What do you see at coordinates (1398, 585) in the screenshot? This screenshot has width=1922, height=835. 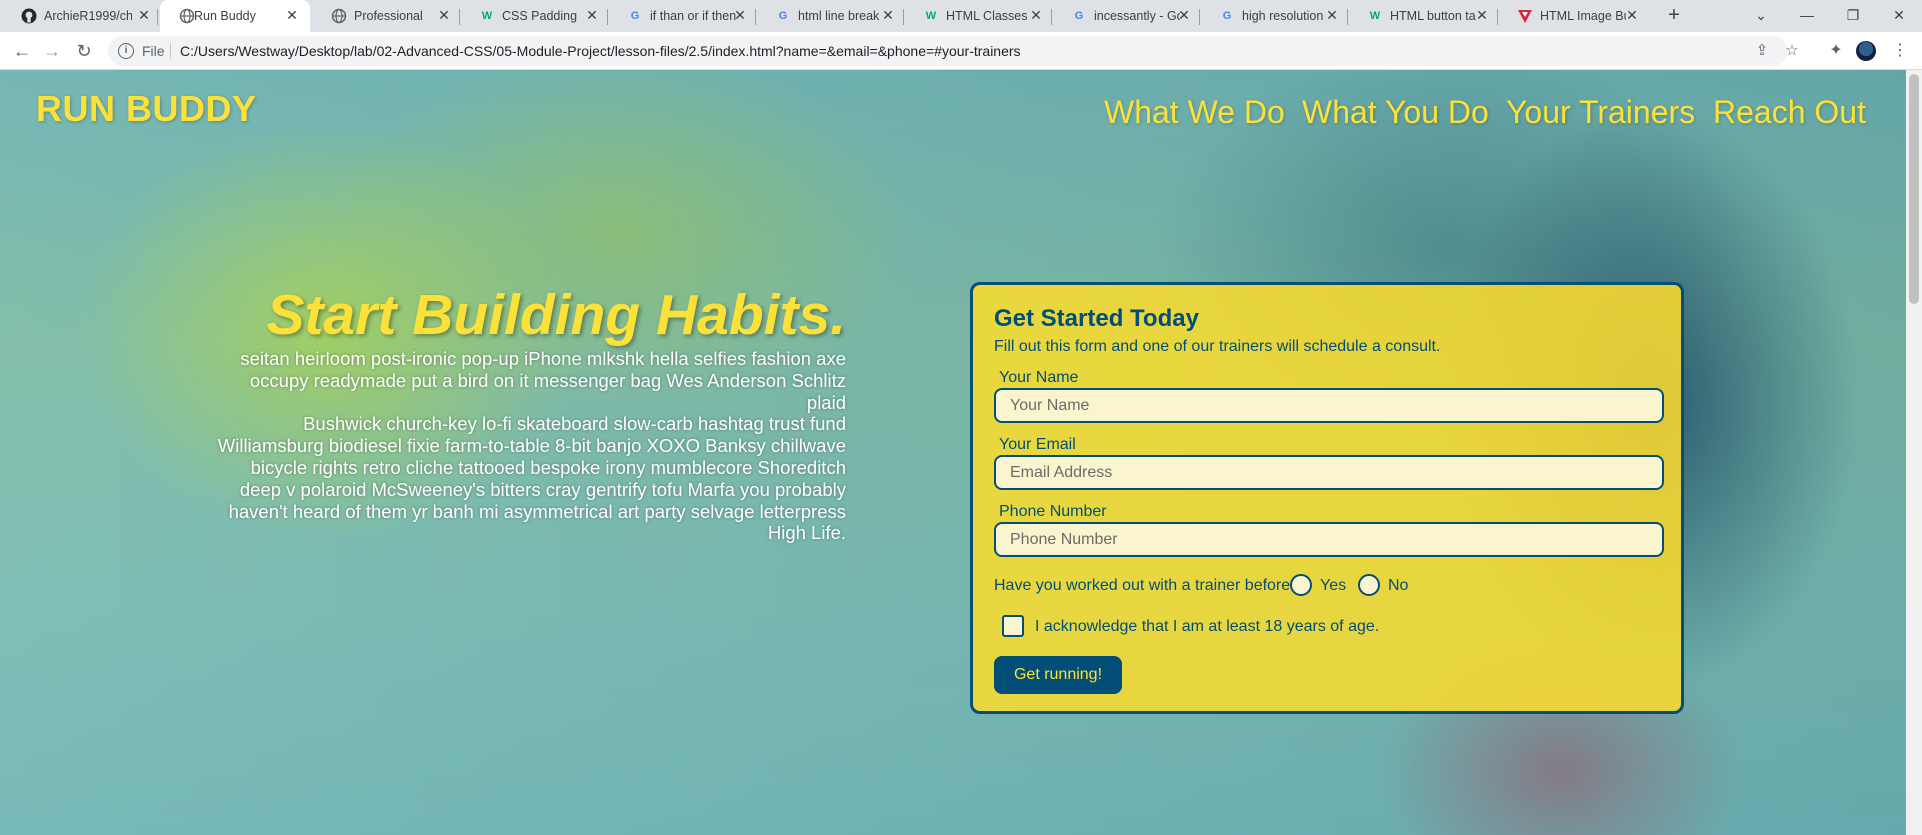 I see `radio-no-label: No` at bounding box center [1398, 585].